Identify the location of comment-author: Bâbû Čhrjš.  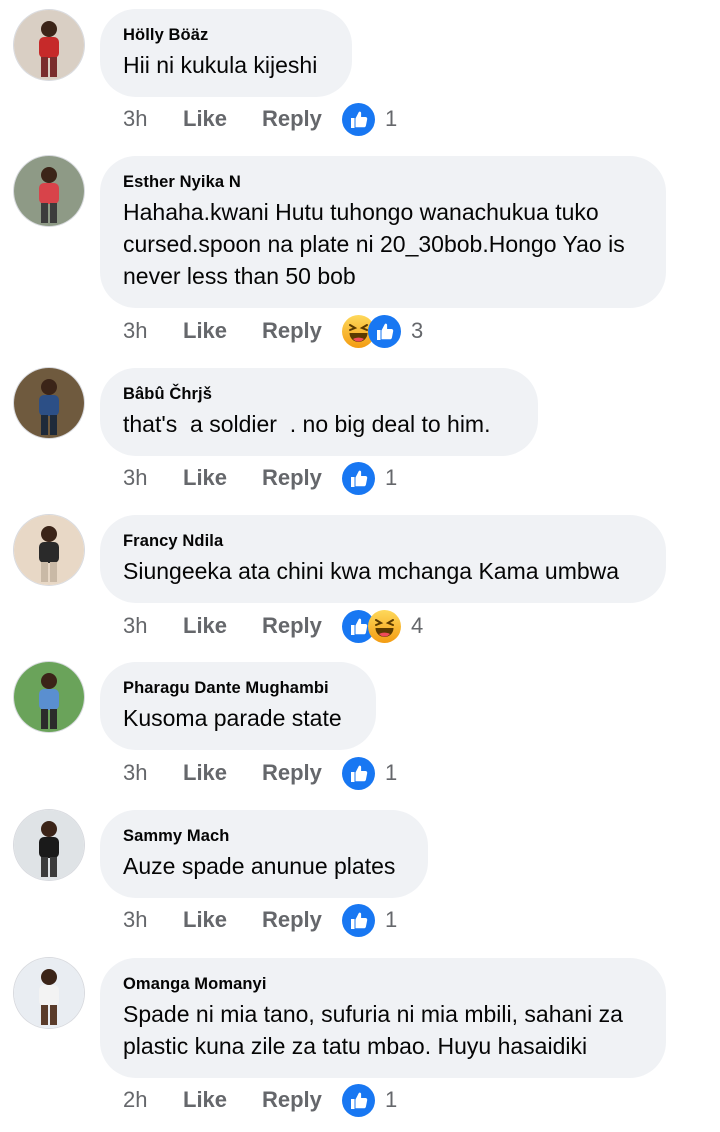
(318, 394).